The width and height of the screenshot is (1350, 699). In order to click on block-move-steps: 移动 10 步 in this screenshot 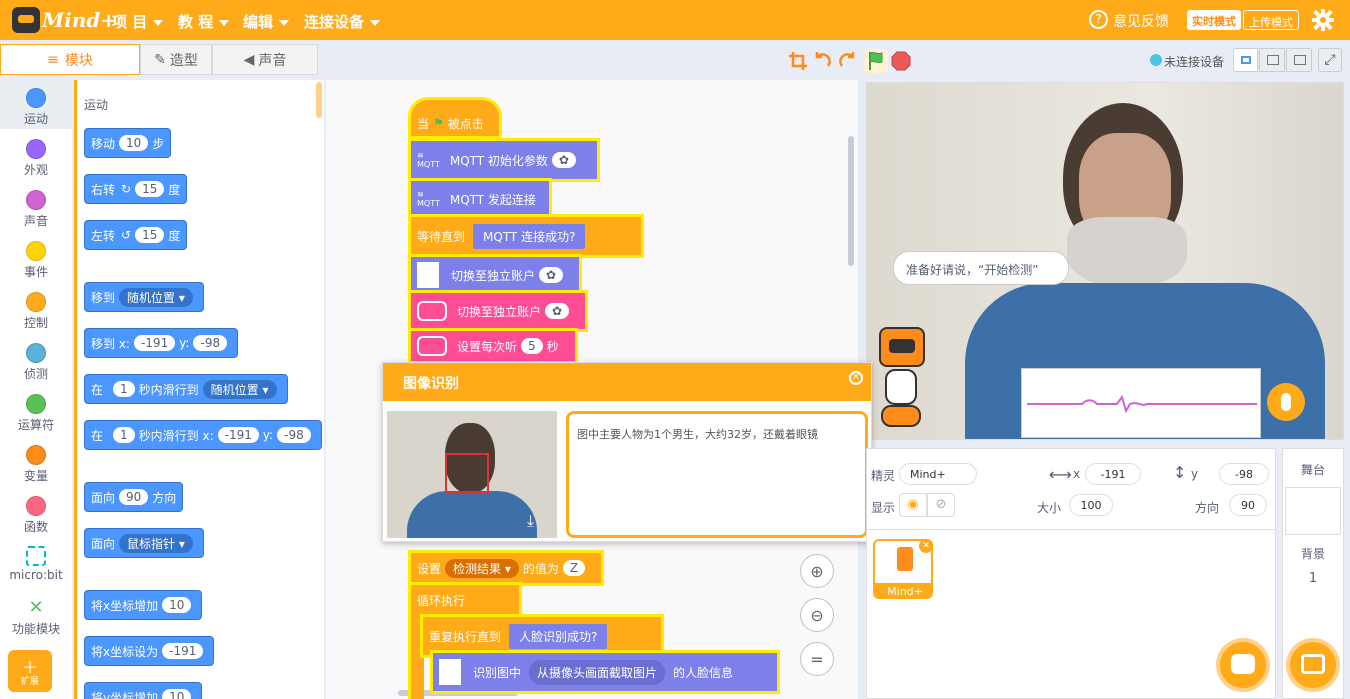, I will do `click(128, 143)`.